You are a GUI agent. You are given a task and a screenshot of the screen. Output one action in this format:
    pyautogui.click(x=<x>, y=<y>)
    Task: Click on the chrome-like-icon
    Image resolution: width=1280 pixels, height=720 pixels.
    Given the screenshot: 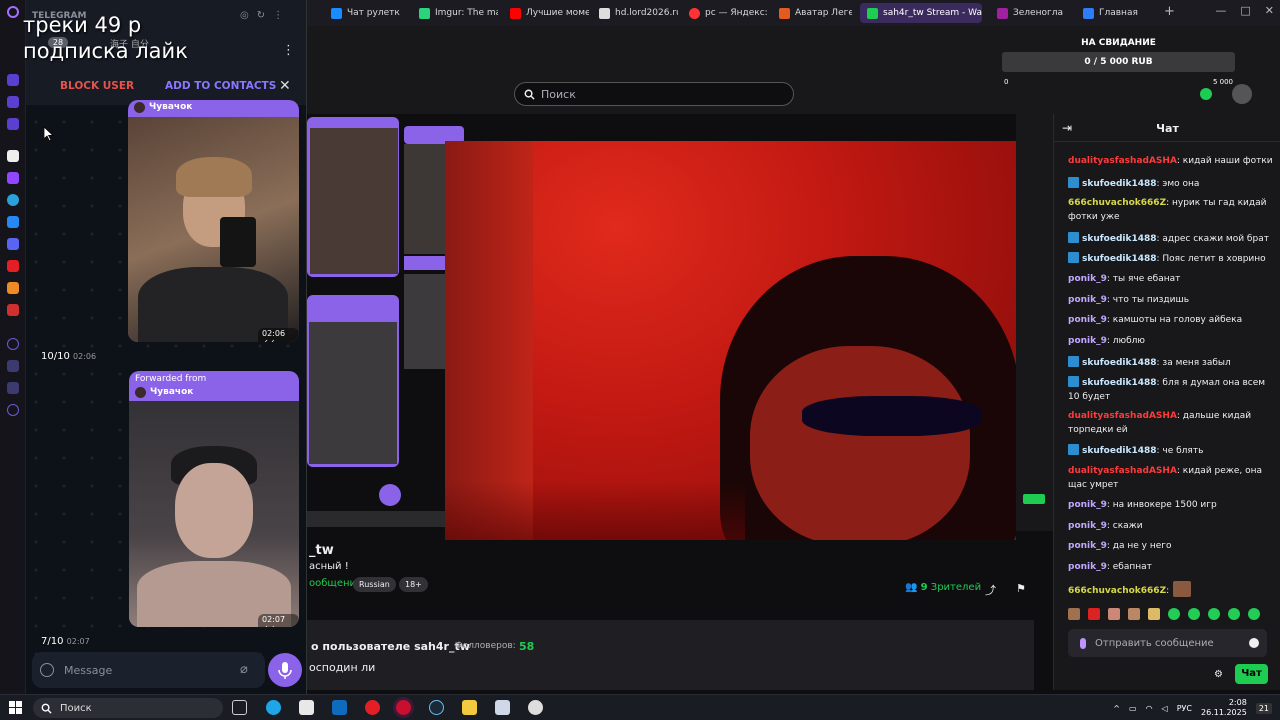 What is the action you would take?
    pyautogui.click(x=535, y=707)
    